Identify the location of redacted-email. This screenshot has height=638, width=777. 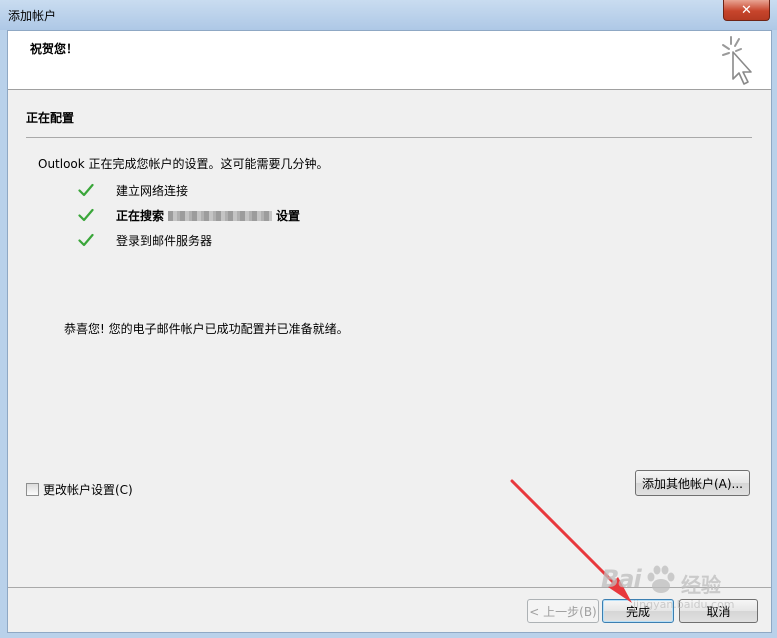
(220, 216).